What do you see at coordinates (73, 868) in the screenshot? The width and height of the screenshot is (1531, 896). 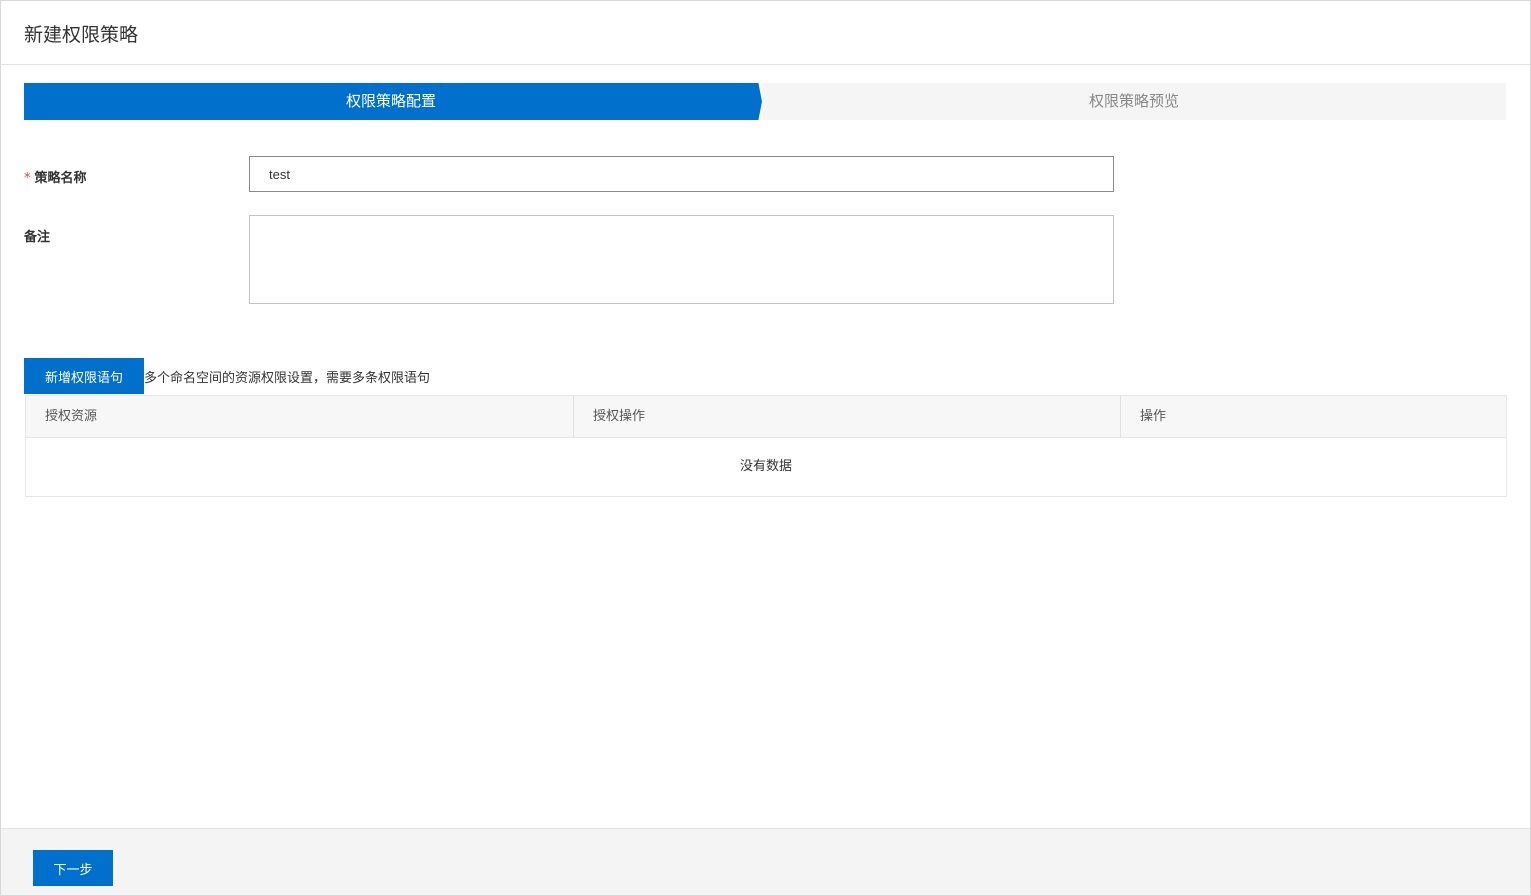 I see `next-button: 下一步` at bounding box center [73, 868].